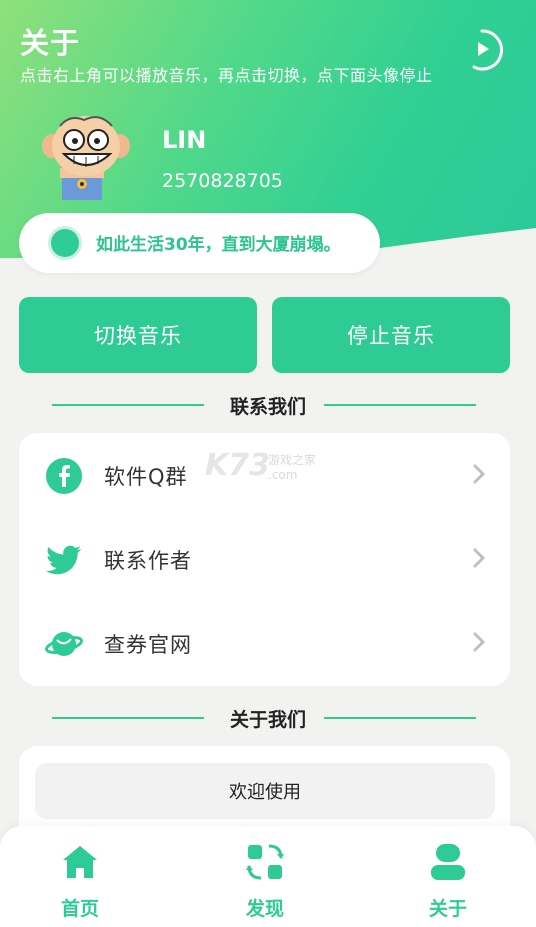 This screenshot has height=927, width=536. Describe the element at coordinates (50, 43) in the screenshot. I see `page-title: 关于` at that location.